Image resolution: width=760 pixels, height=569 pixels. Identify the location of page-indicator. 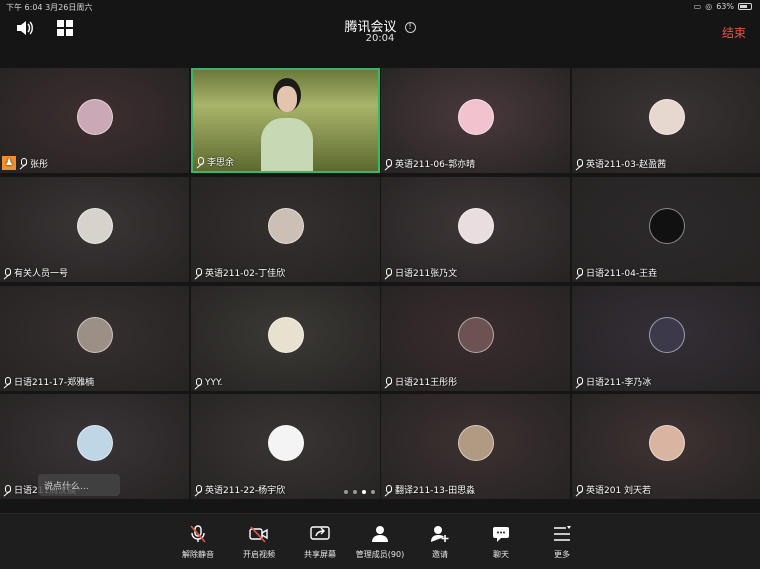
(359, 492).